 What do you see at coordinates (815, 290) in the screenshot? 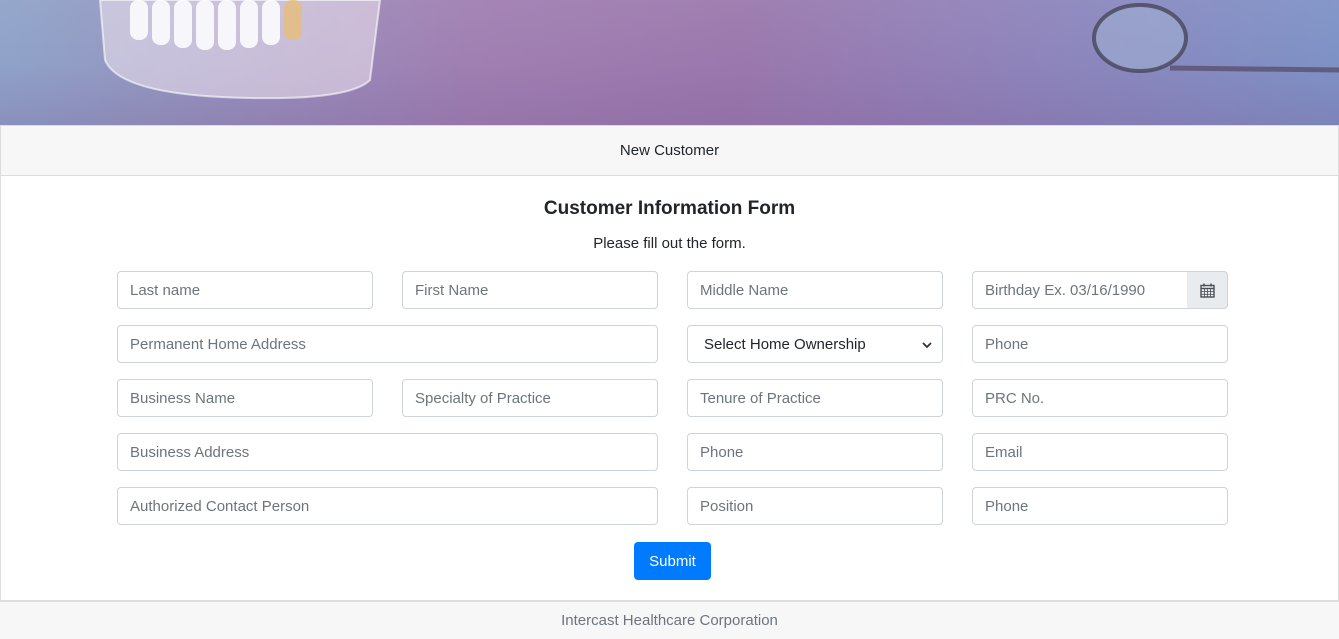
I see `middle-name-input` at bounding box center [815, 290].